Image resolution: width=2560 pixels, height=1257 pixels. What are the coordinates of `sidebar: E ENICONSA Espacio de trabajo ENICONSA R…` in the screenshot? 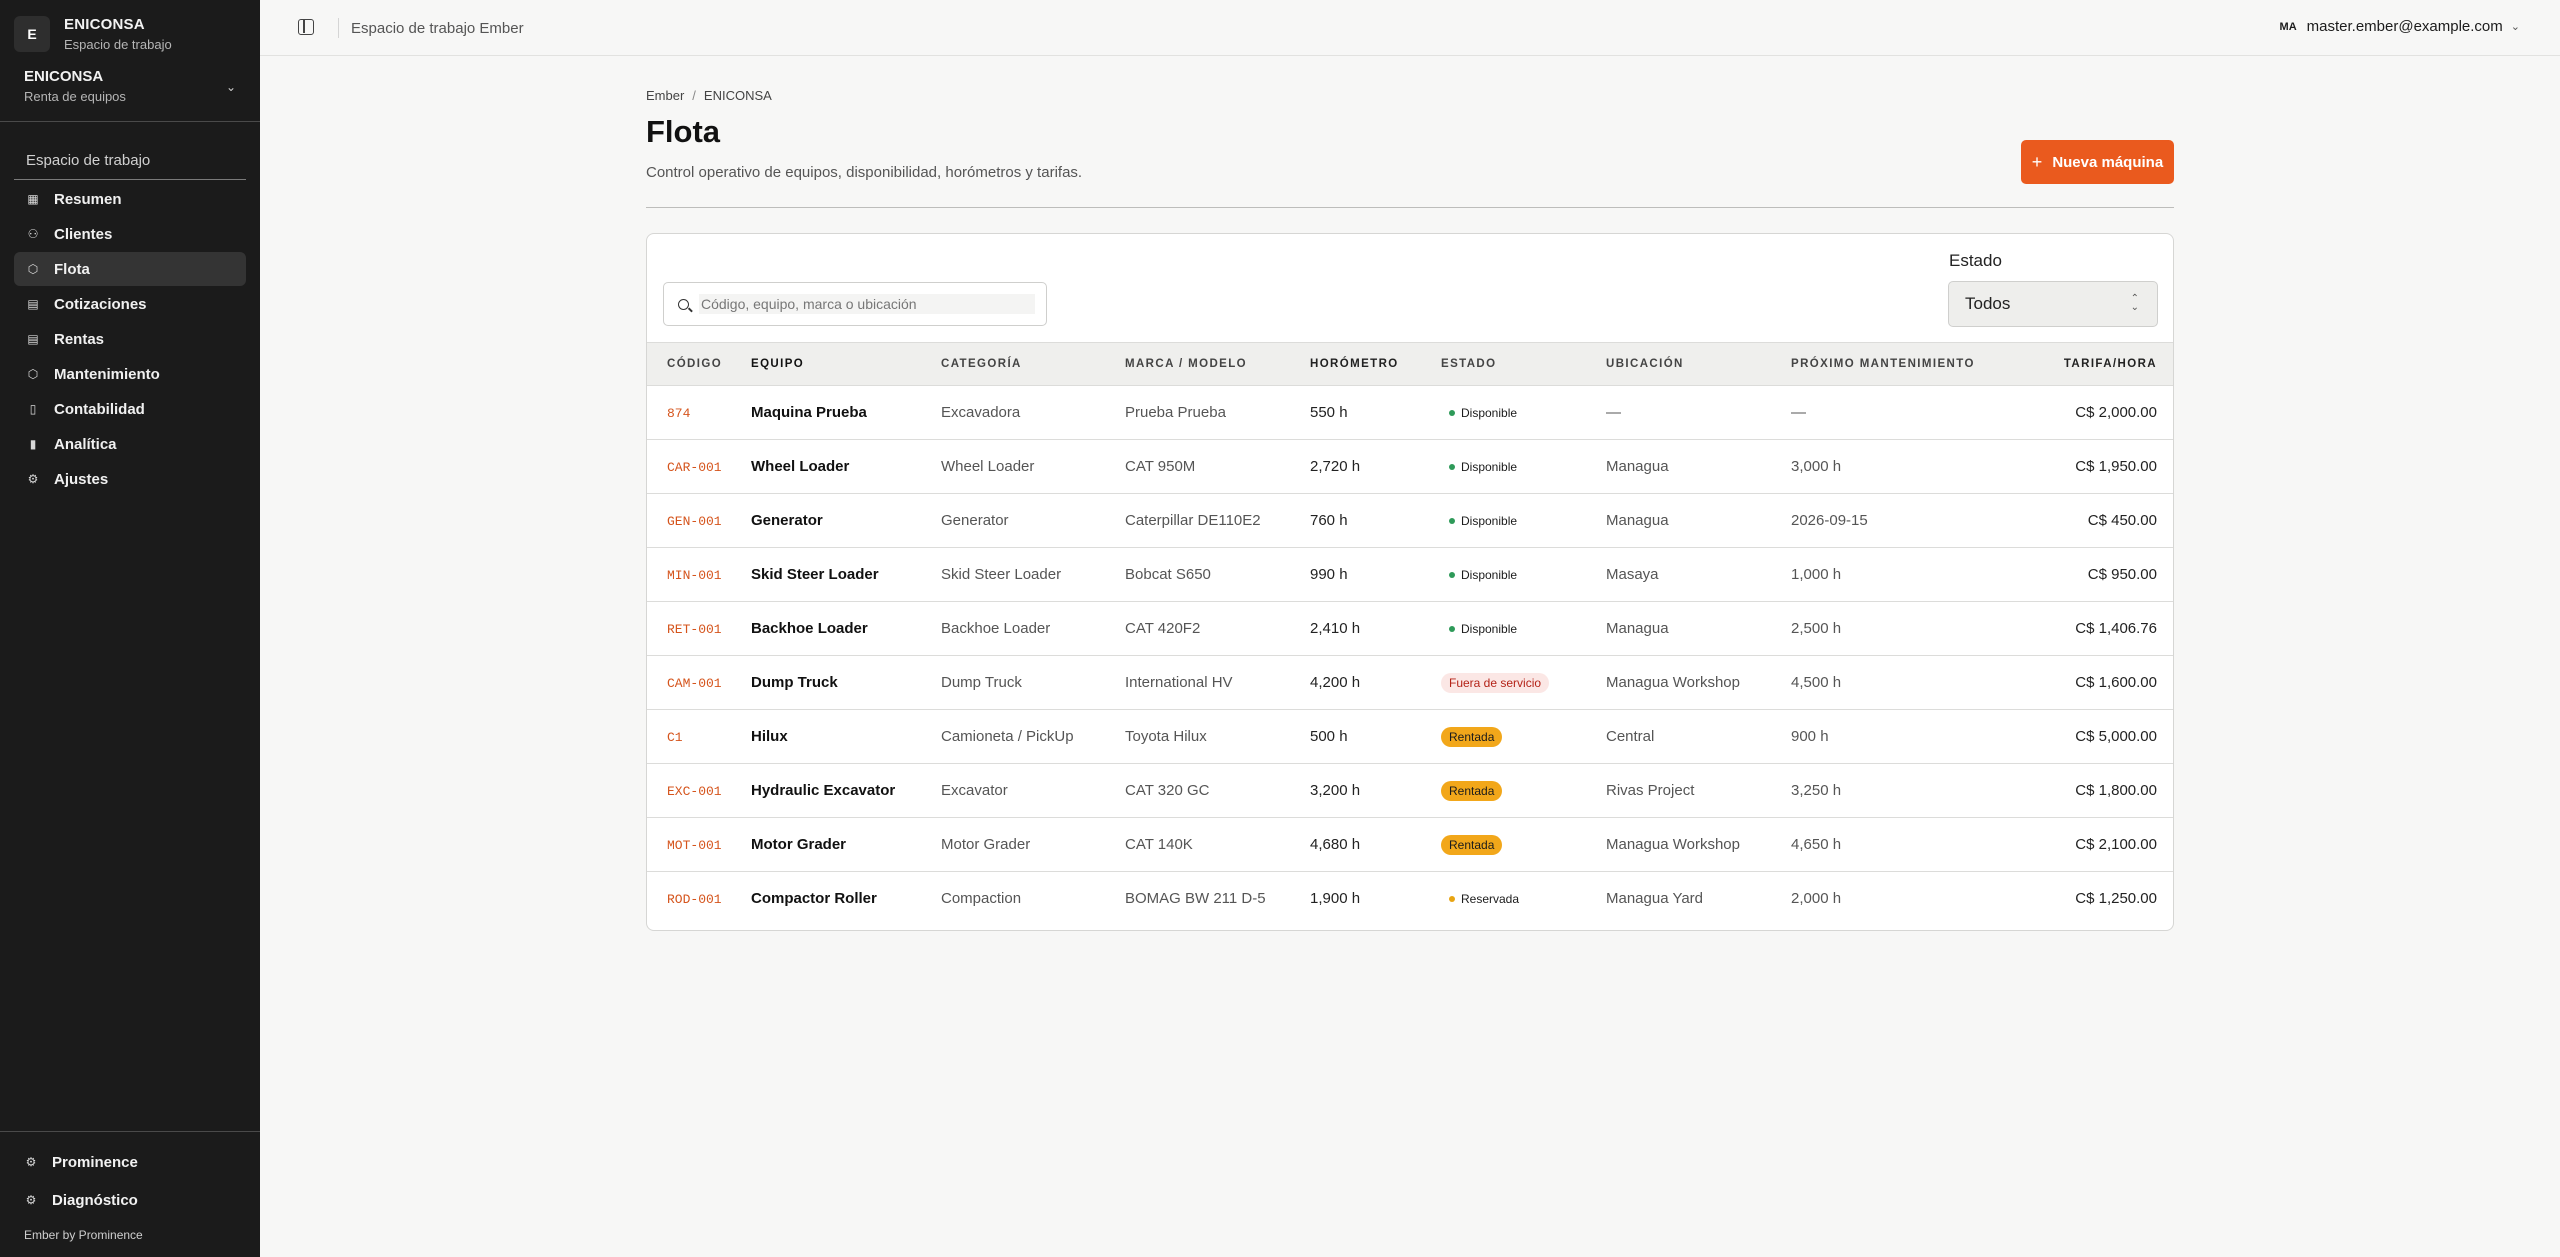 It's located at (130, 628).